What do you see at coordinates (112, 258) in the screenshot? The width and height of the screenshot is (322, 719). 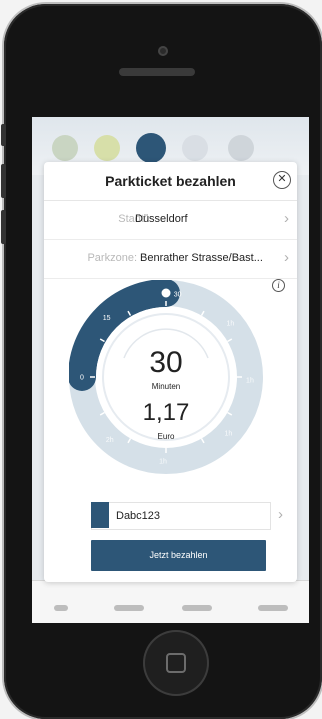 I see `parking-zone-label: Parkzone:` at bounding box center [112, 258].